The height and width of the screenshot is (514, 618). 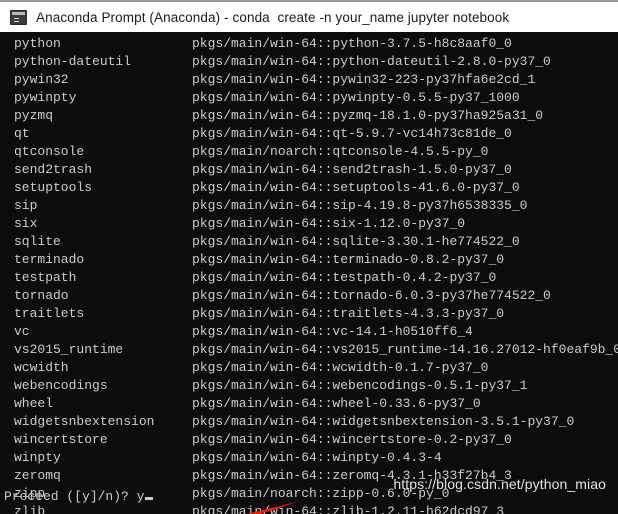 What do you see at coordinates (49, 151) in the screenshot?
I see `package-name: qtconsole` at bounding box center [49, 151].